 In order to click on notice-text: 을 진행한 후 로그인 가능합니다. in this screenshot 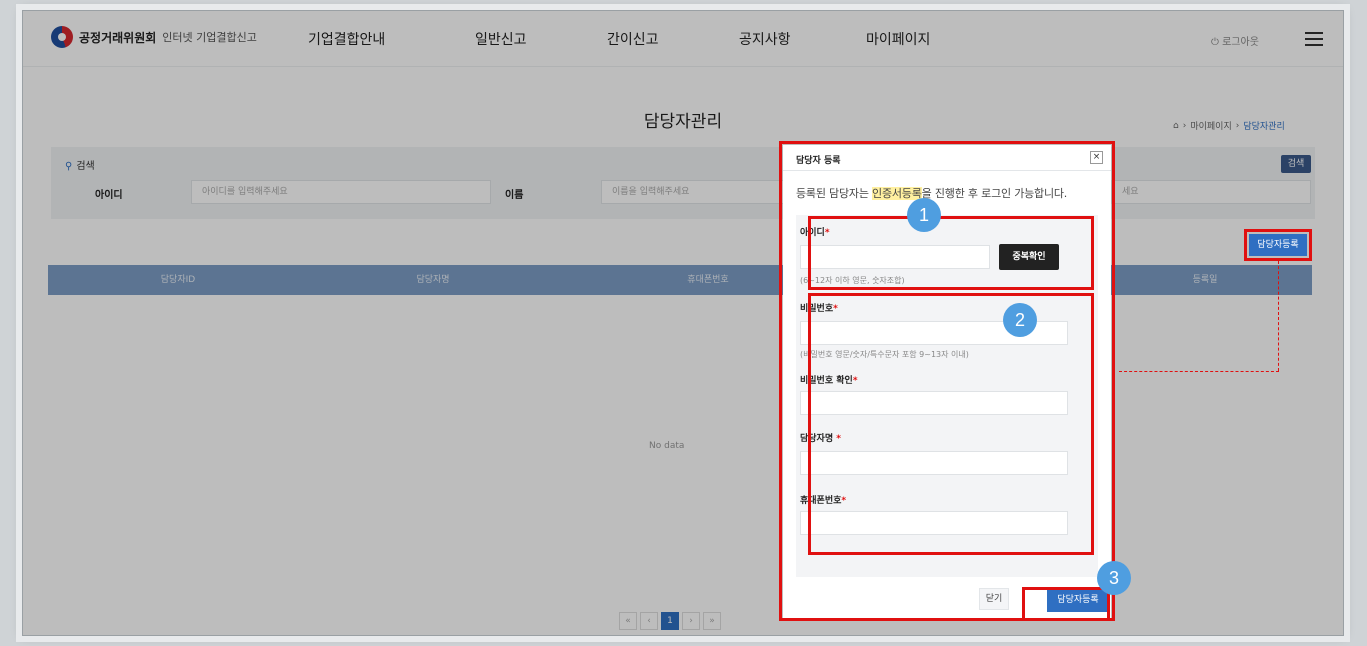, I will do `click(994, 193)`.